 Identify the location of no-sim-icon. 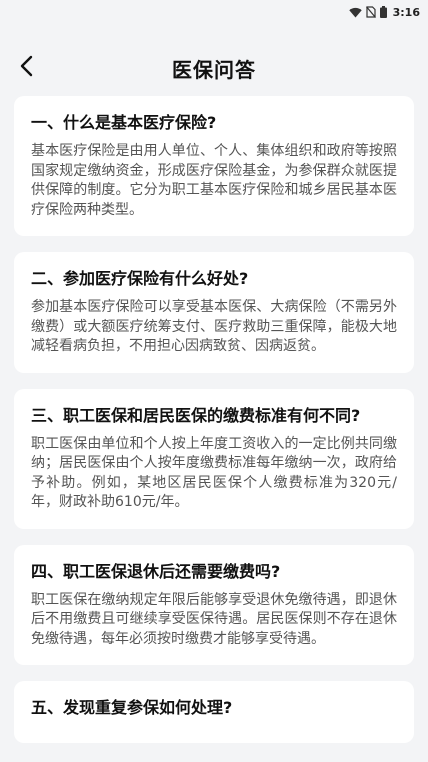
(370, 12).